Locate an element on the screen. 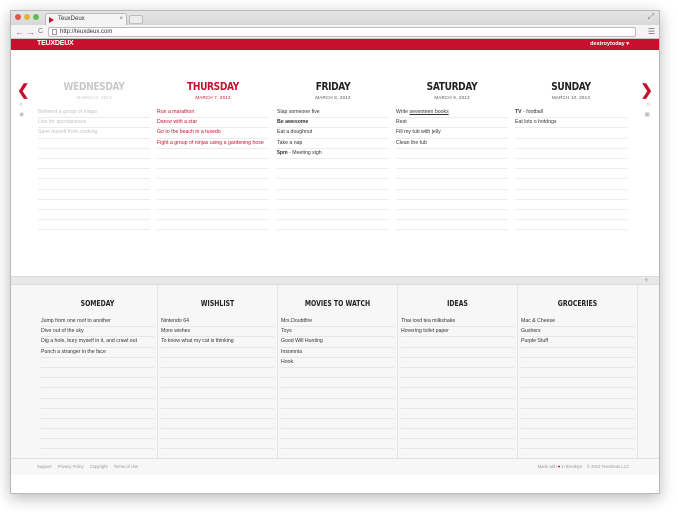 The image size is (678, 512). tab-close-icon: × is located at coordinates (121, 19).